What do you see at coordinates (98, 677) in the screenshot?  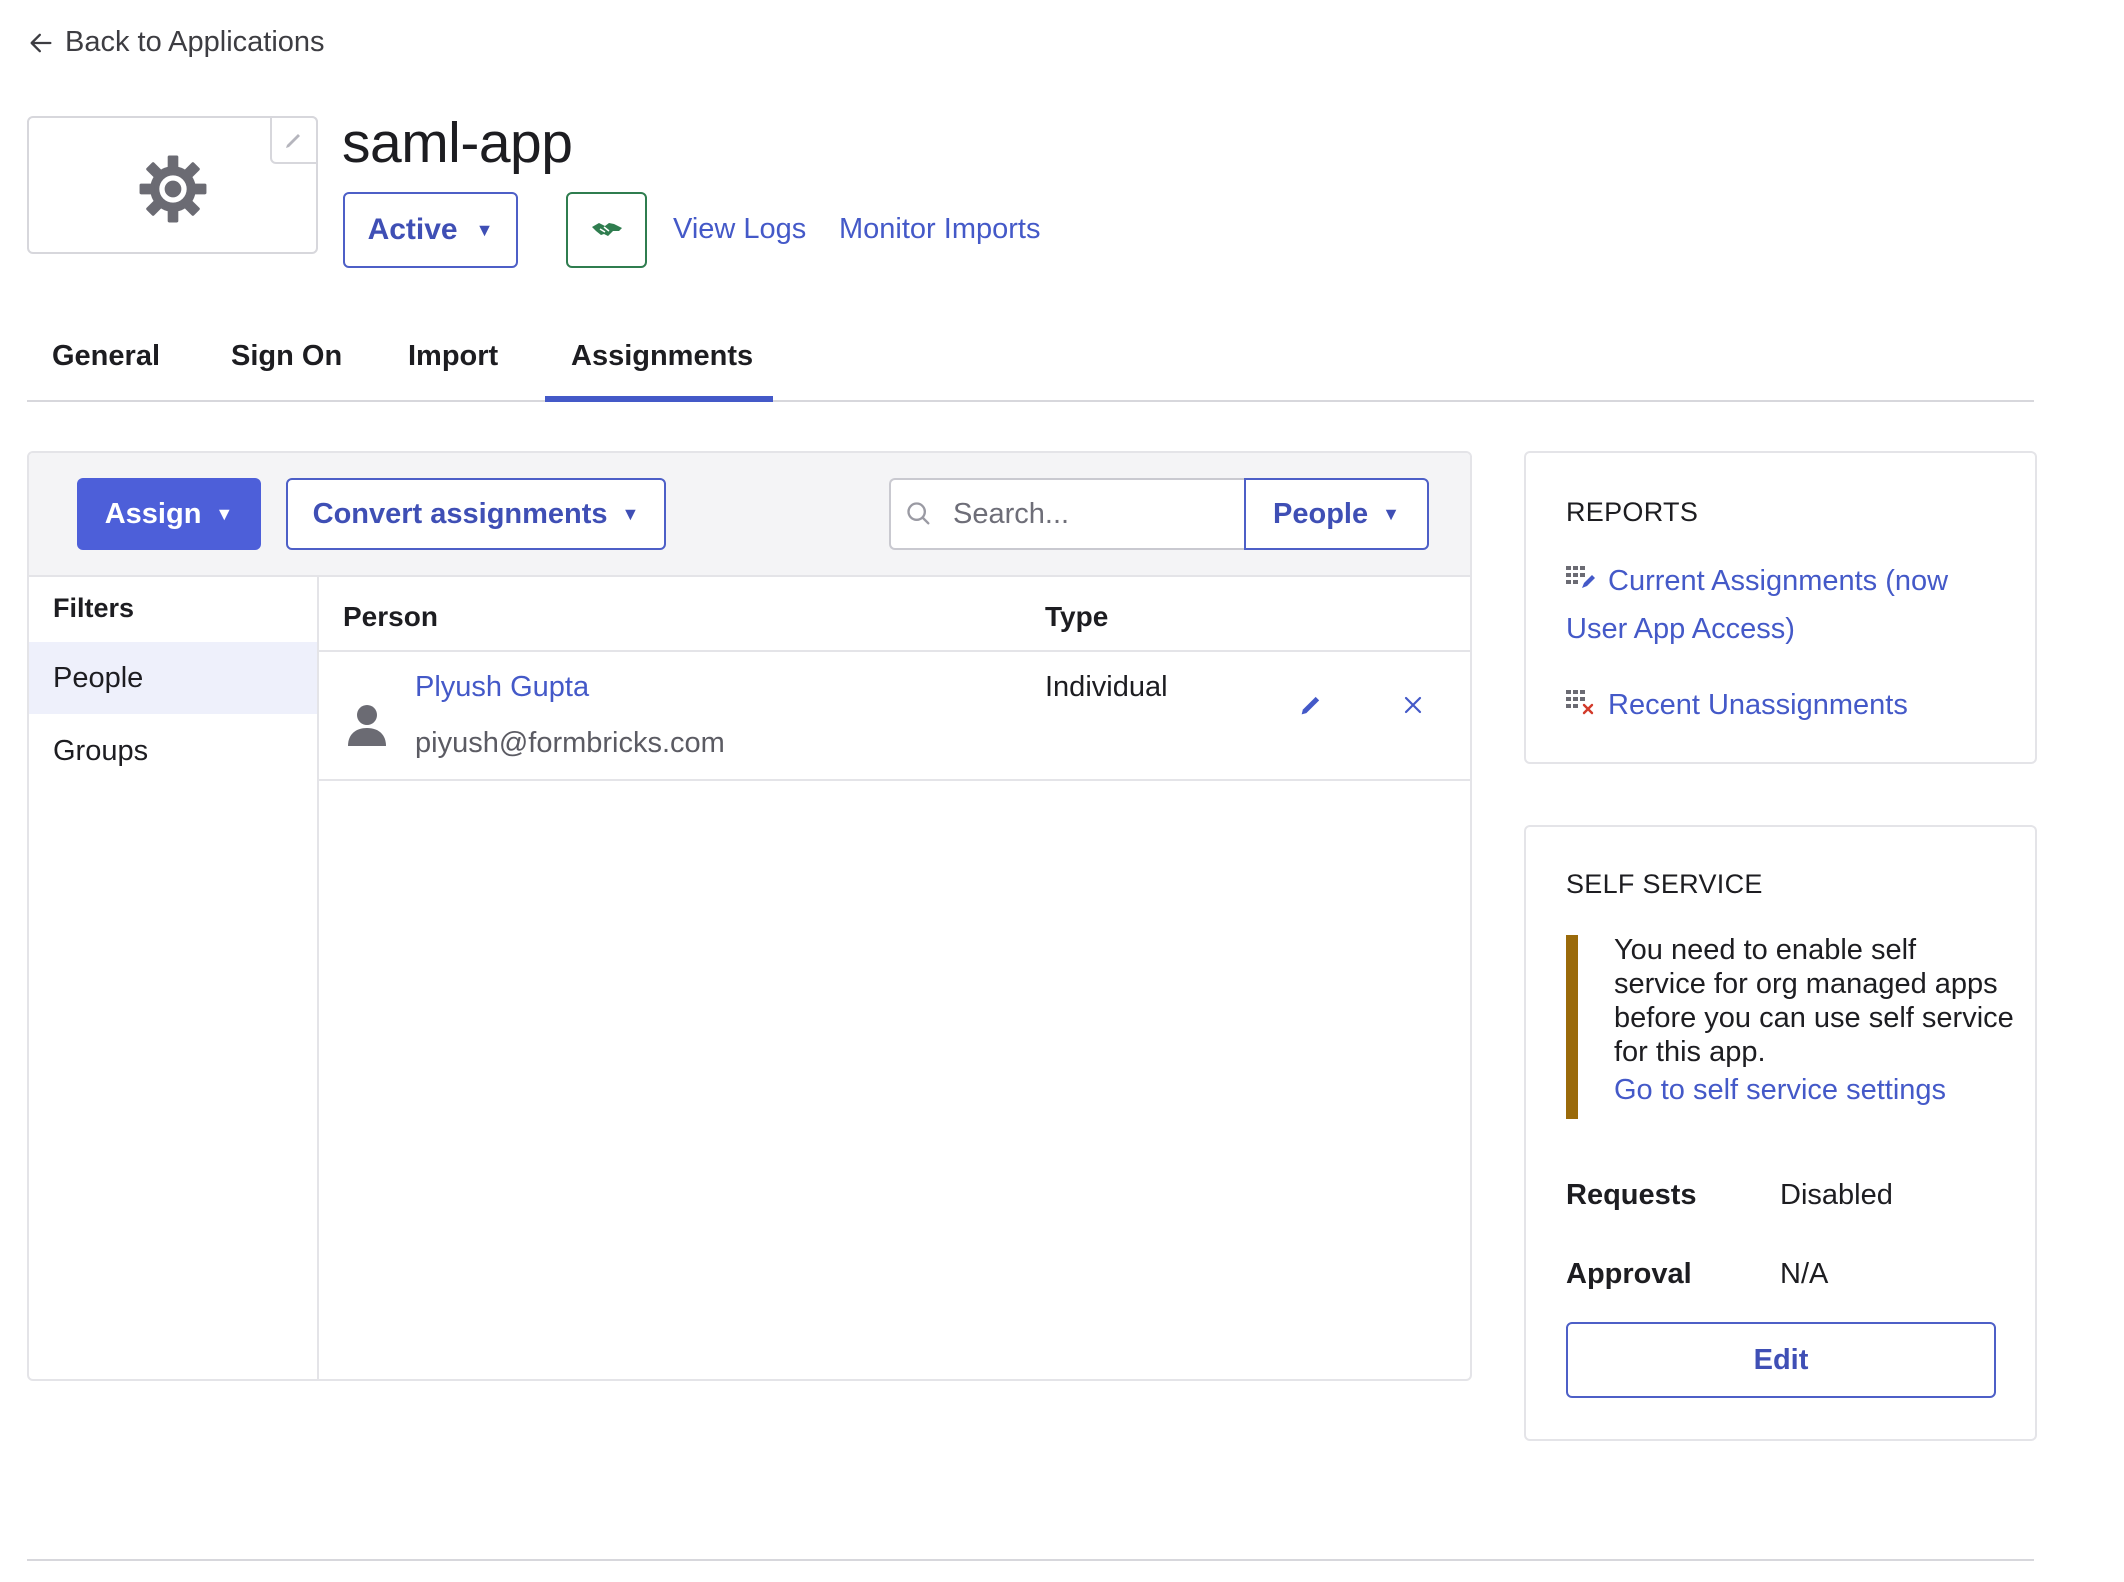 I see `filter-item-label: People` at bounding box center [98, 677].